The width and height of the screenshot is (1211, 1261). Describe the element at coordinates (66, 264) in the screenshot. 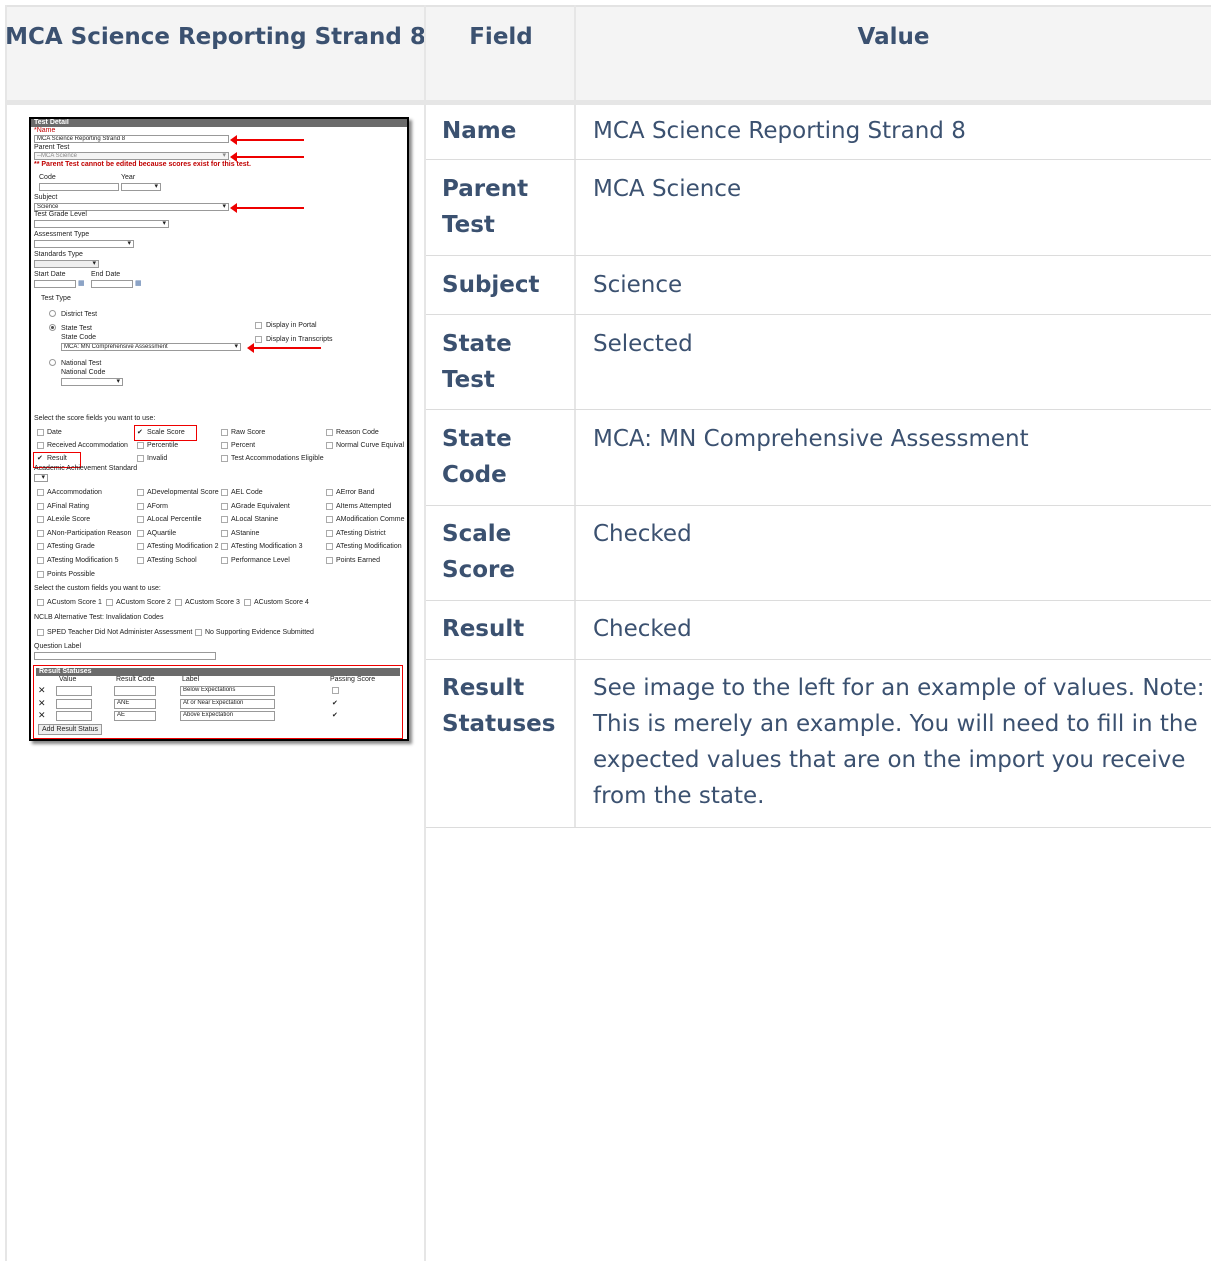

I see `standards-type-select` at that location.